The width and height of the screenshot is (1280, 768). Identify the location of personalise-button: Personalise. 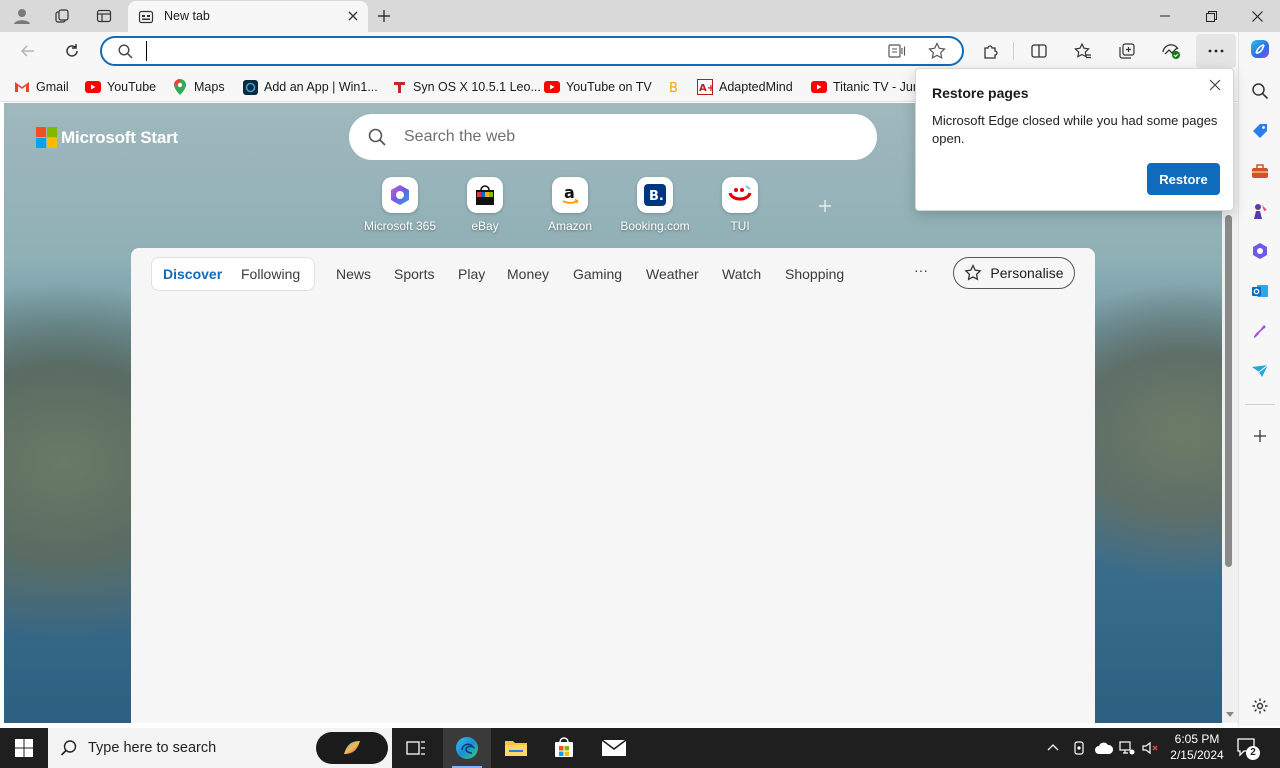
(1014, 273).